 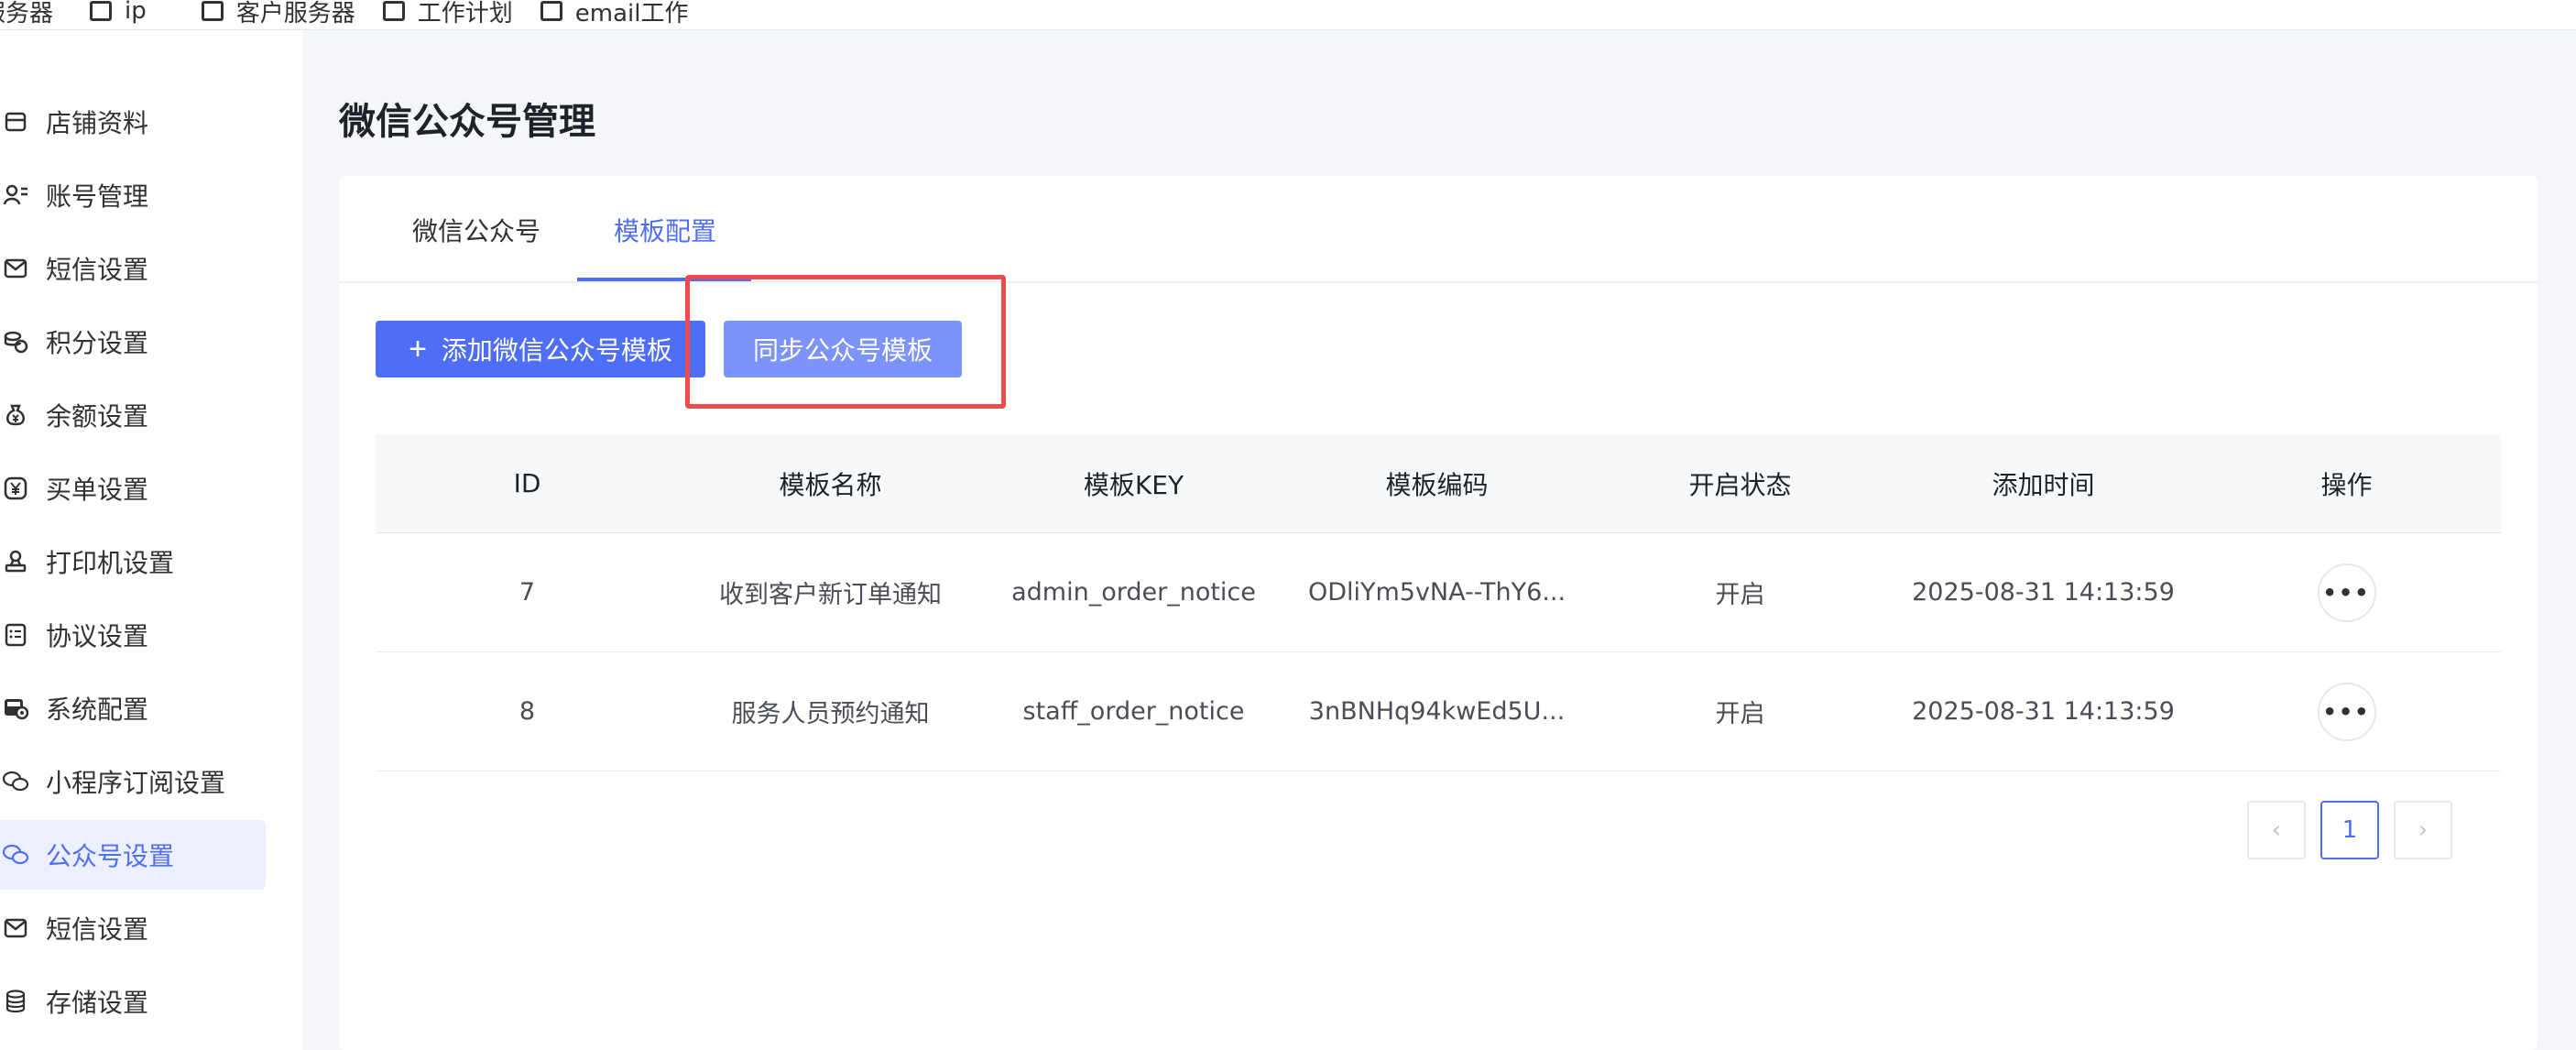 I want to click on tab-wechat-account: 微信公众号, so click(x=476, y=229).